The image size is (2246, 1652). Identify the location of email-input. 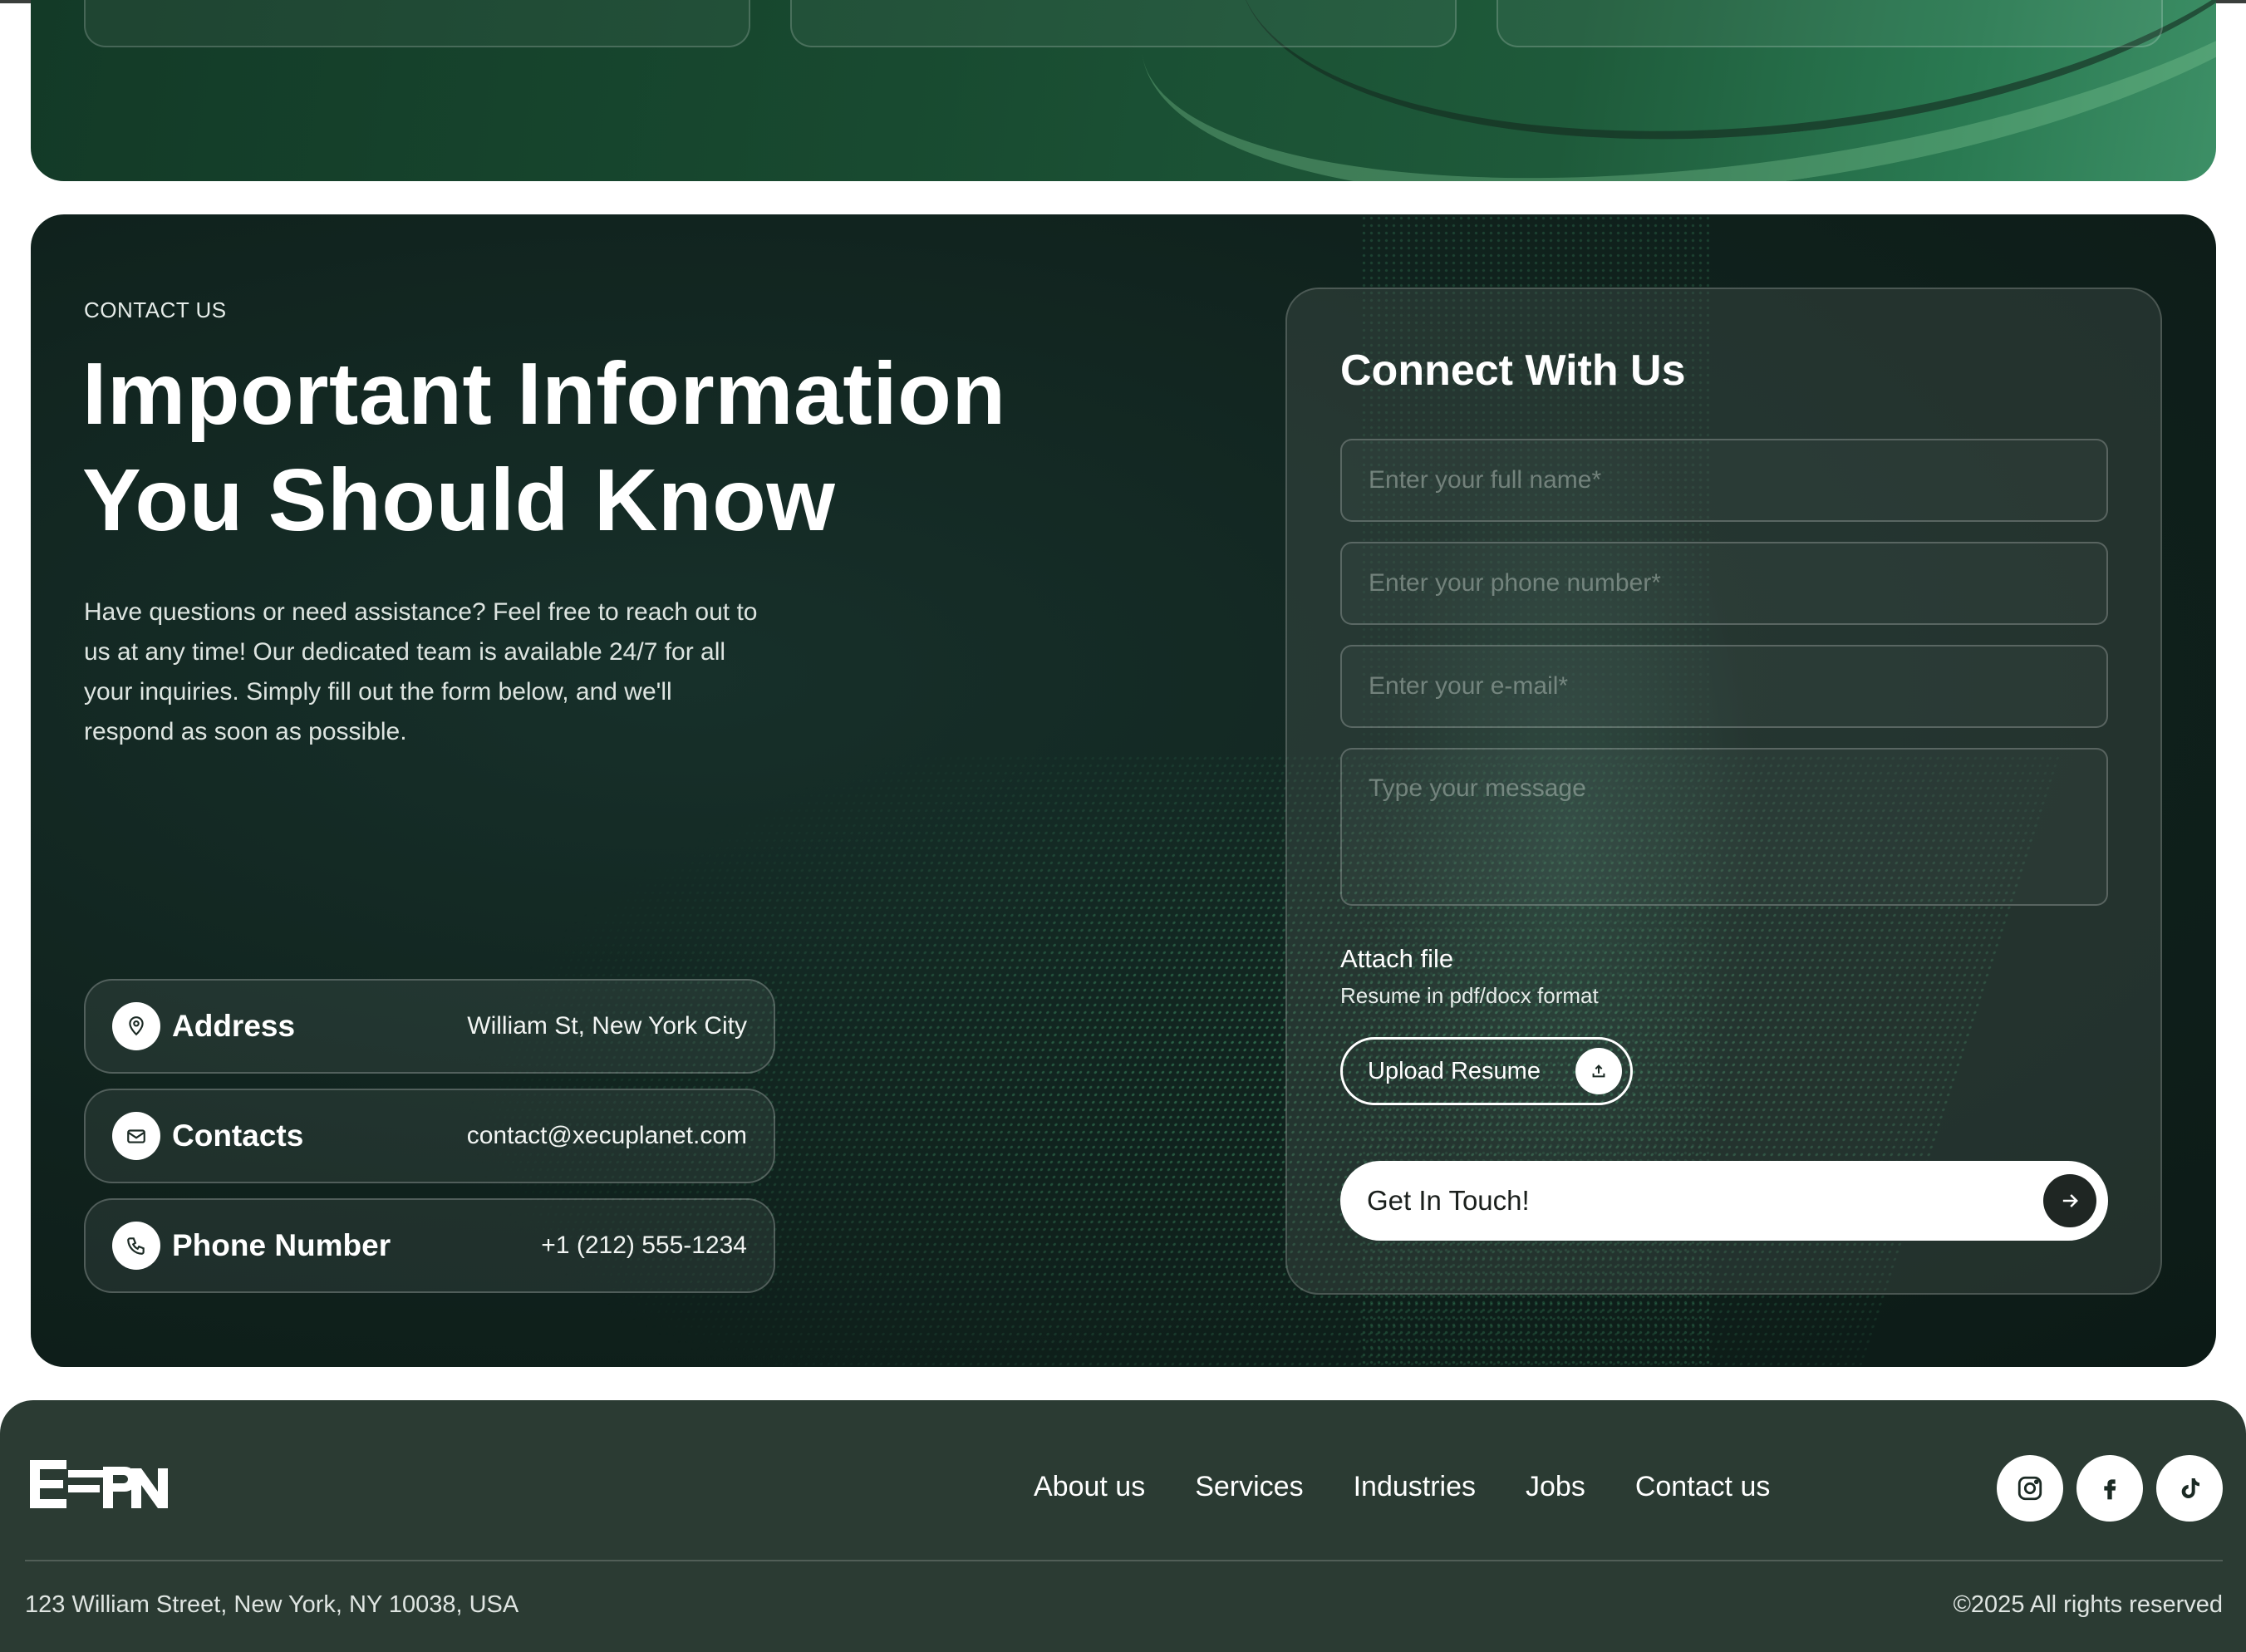
(1724, 686).